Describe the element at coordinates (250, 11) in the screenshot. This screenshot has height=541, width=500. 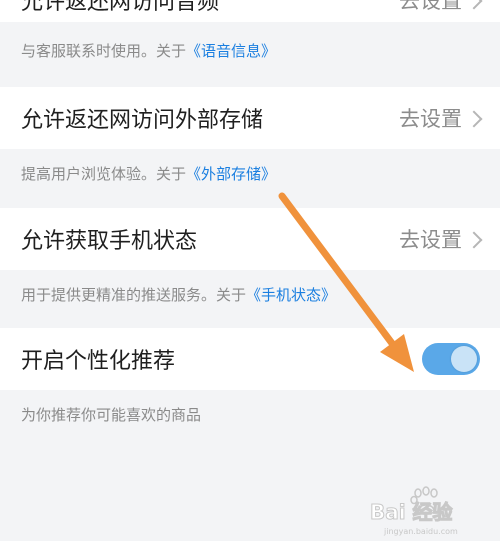
I see `settings-row-audio: 允许返还网访问音频 去设置` at that location.